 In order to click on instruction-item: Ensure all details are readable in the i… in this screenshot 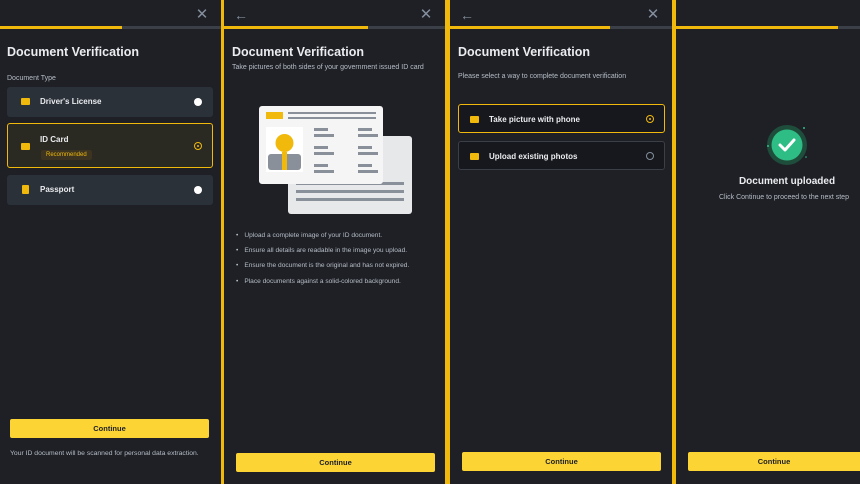, I will do `click(322, 250)`.